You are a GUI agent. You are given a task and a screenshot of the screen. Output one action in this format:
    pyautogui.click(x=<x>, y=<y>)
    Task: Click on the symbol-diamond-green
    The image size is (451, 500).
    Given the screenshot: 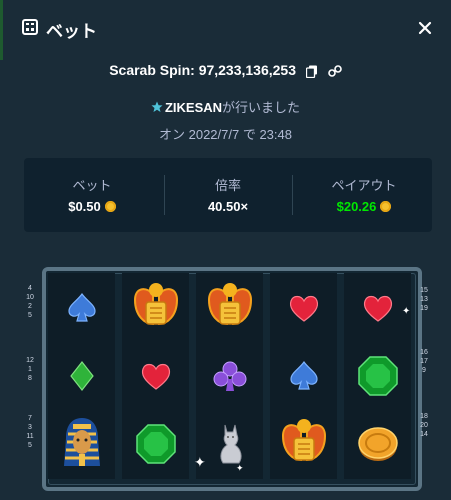 What is the action you would take?
    pyautogui.click(x=81, y=376)
    